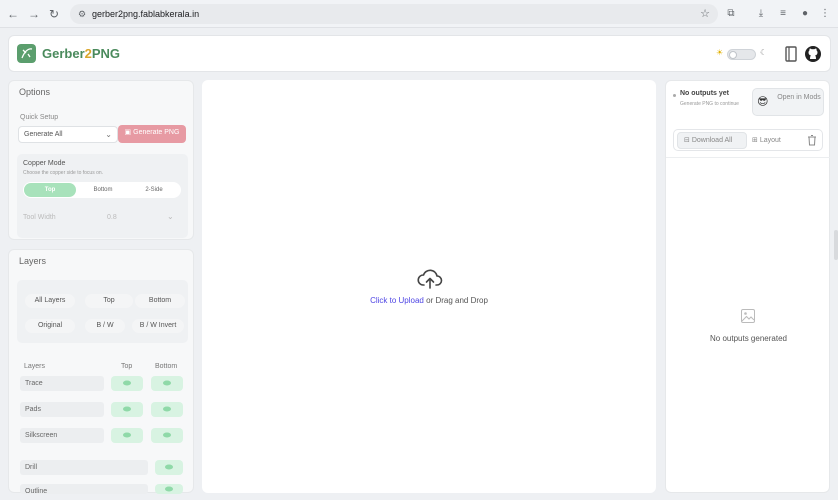 The width and height of the screenshot is (838, 500). Describe the element at coordinates (127, 366) in the screenshot. I see `top-column-header: Top` at that location.